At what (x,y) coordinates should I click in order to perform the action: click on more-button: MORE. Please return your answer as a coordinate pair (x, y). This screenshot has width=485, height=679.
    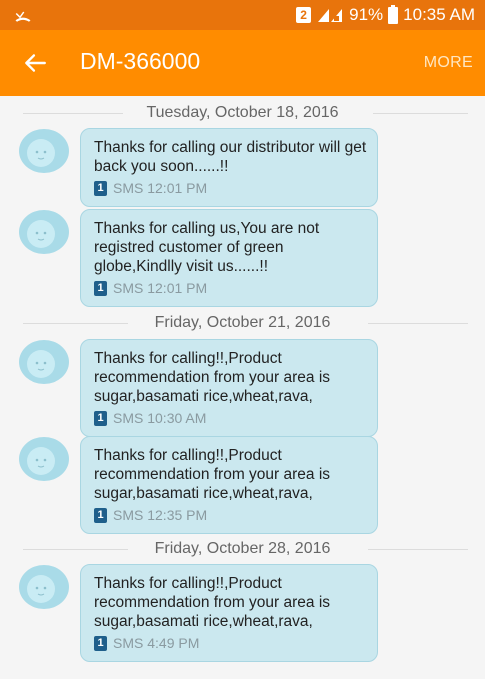
    Looking at the image, I should click on (448, 63).